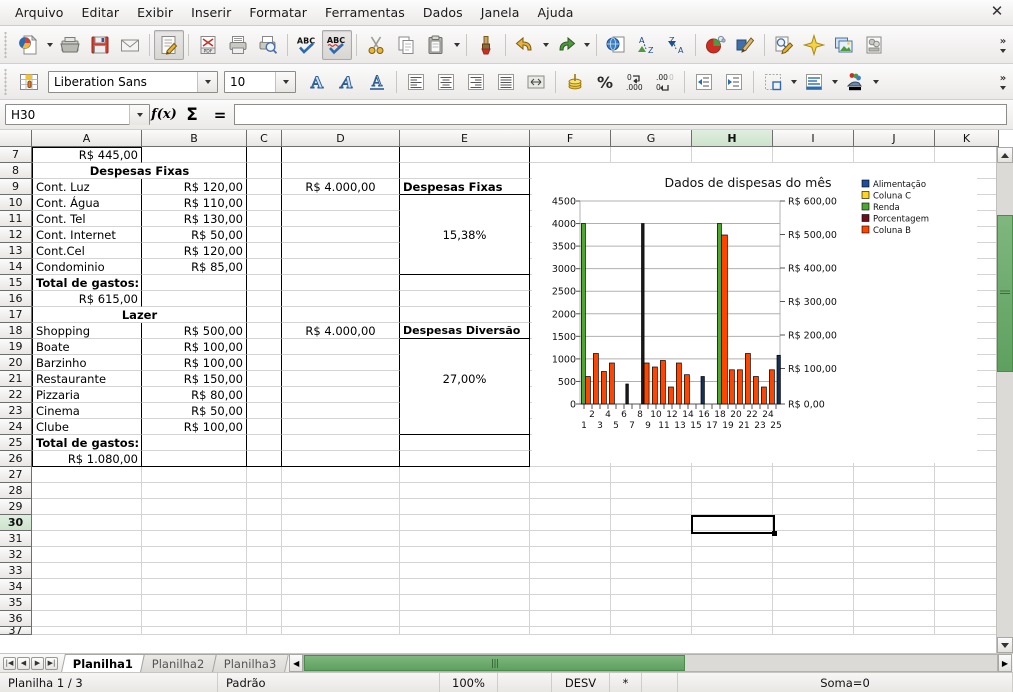 The image size is (1013, 692). Describe the element at coordinates (465, 379) in the screenshot. I see `cell-E21-merged: 27,00%` at that location.